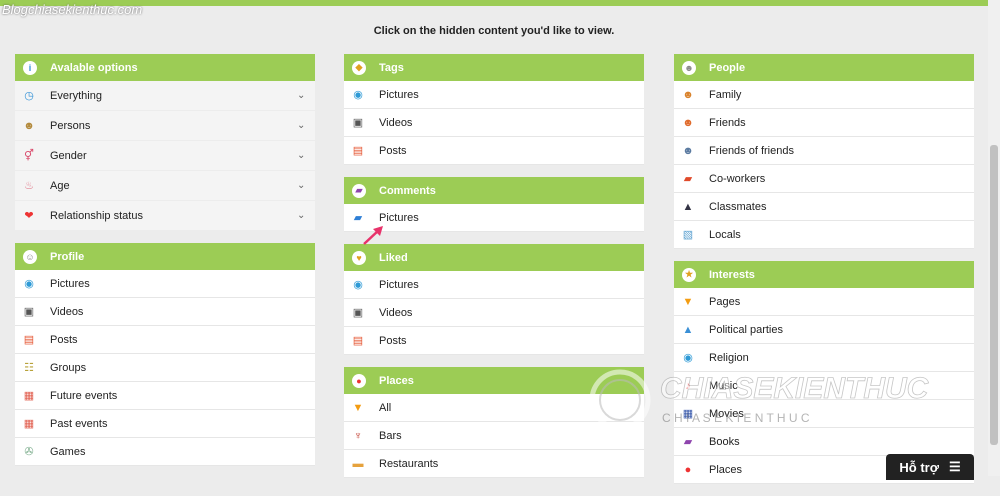 The width and height of the screenshot is (1000, 496). What do you see at coordinates (165, 216) in the screenshot?
I see `options-row-relationship-status: ❤ Relationship status ⌄` at bounding box center [165, 216].